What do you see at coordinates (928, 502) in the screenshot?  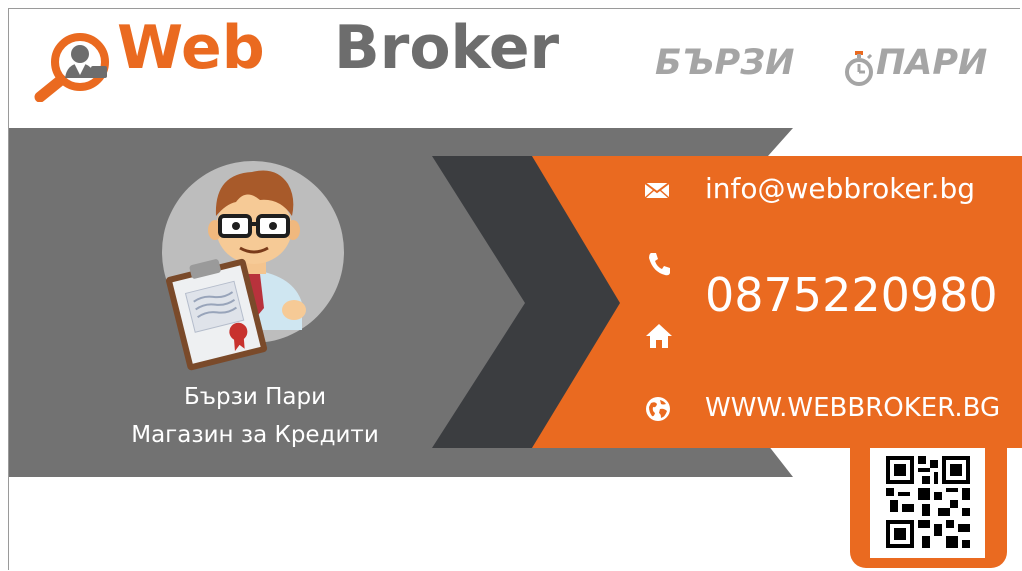 I see `qr-code-icon` at bounding box center [928, 502].